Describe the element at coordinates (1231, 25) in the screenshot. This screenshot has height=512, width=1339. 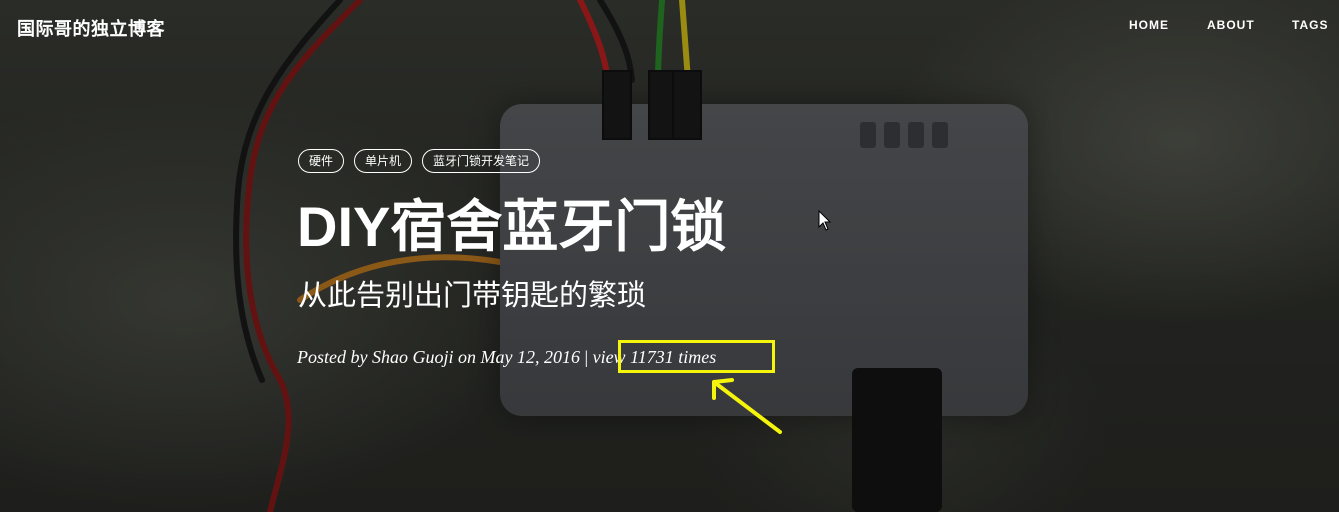
I see `nav-about-link: ABOUT` at that location.